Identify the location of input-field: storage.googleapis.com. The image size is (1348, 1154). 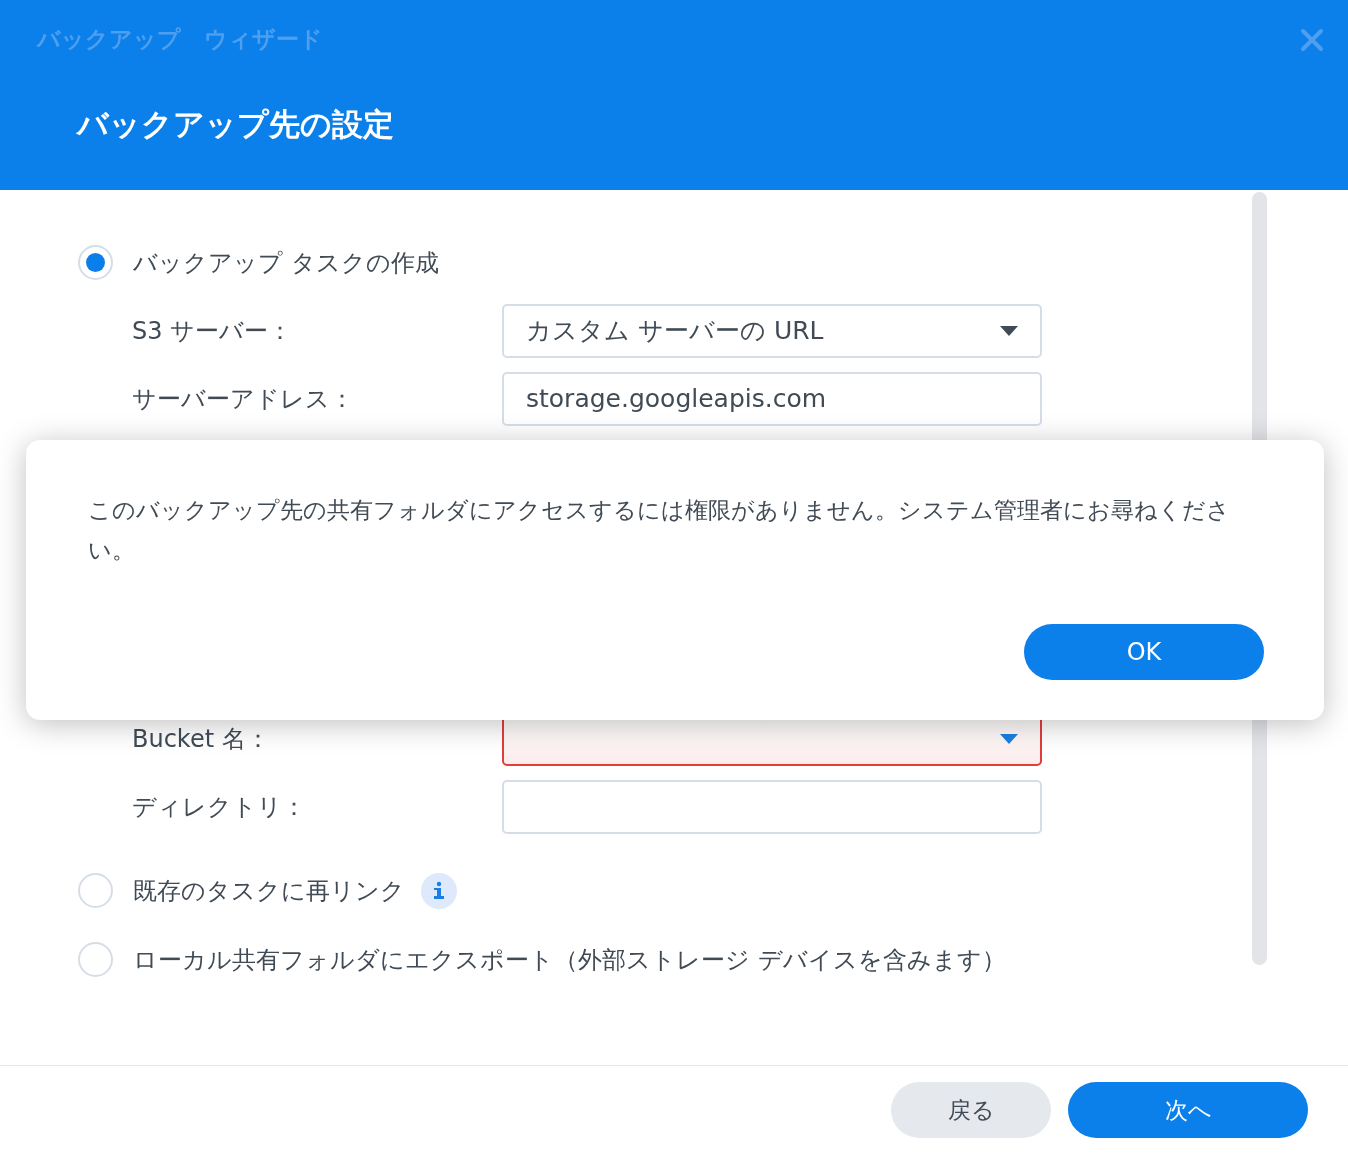
(772, 399).